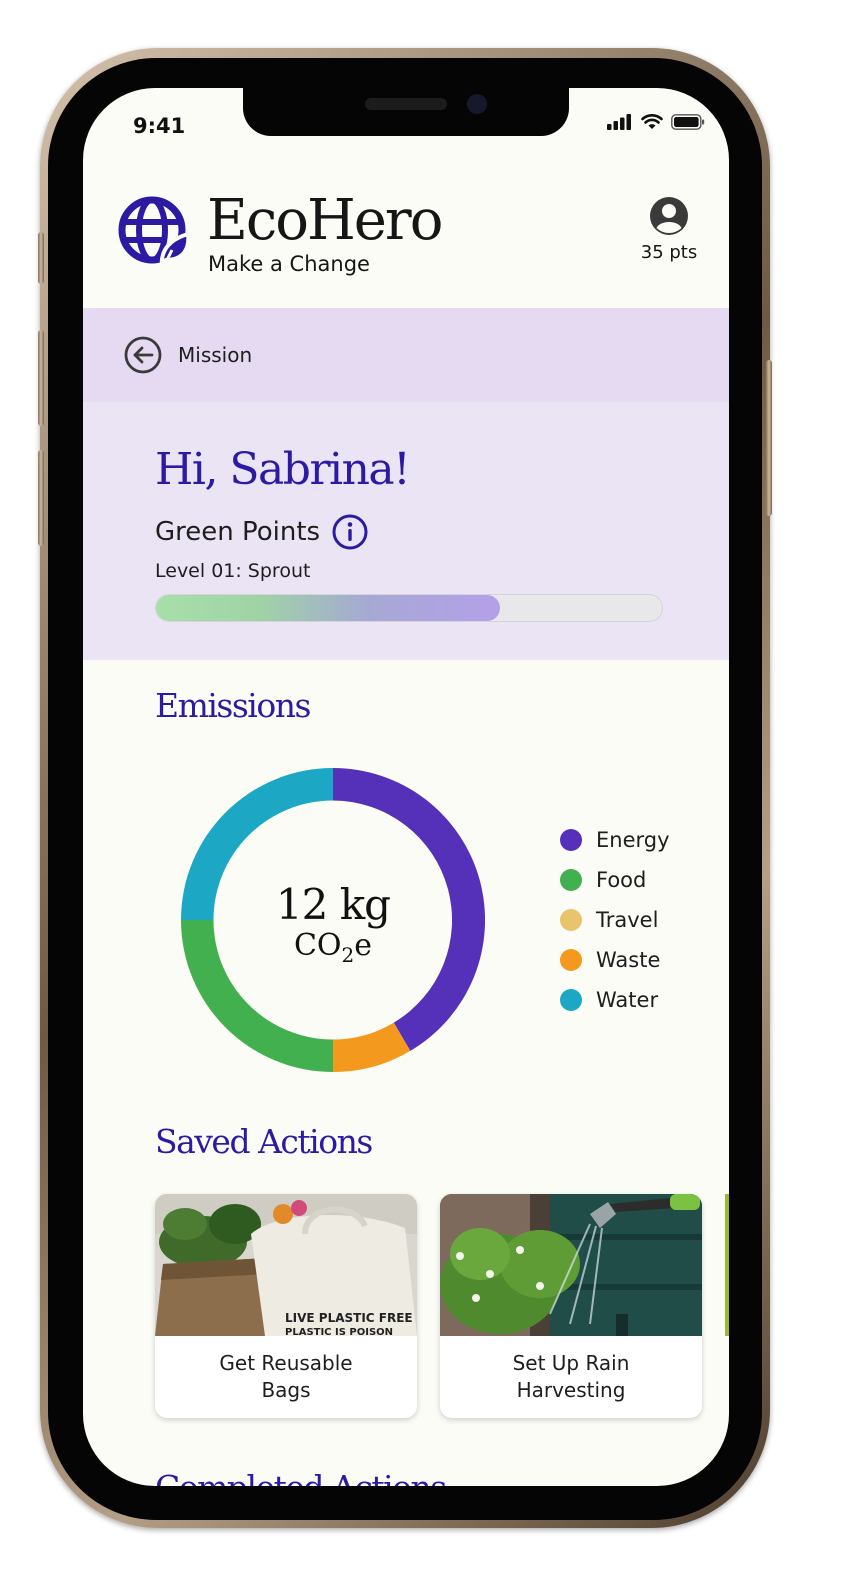  I want to click on legend-label: Waste, so click(628, 960).